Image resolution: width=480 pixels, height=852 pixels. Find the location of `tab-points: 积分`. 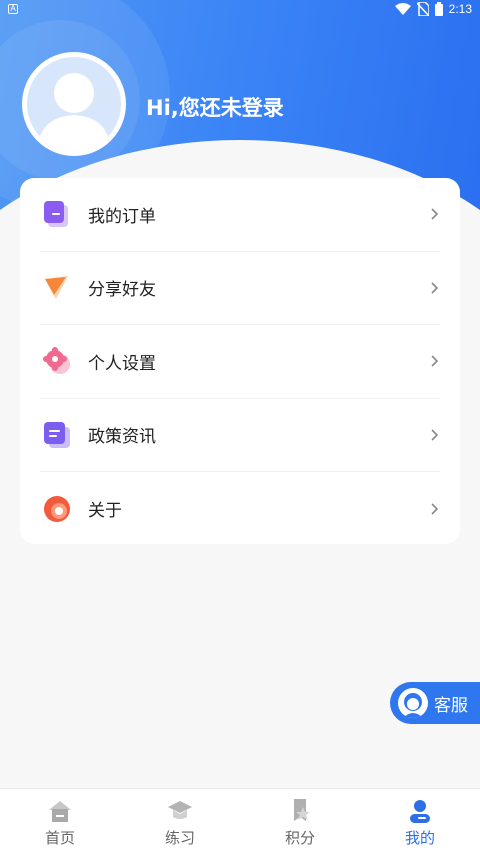

tab-points: 积分 is located at coordinates (300, 820).